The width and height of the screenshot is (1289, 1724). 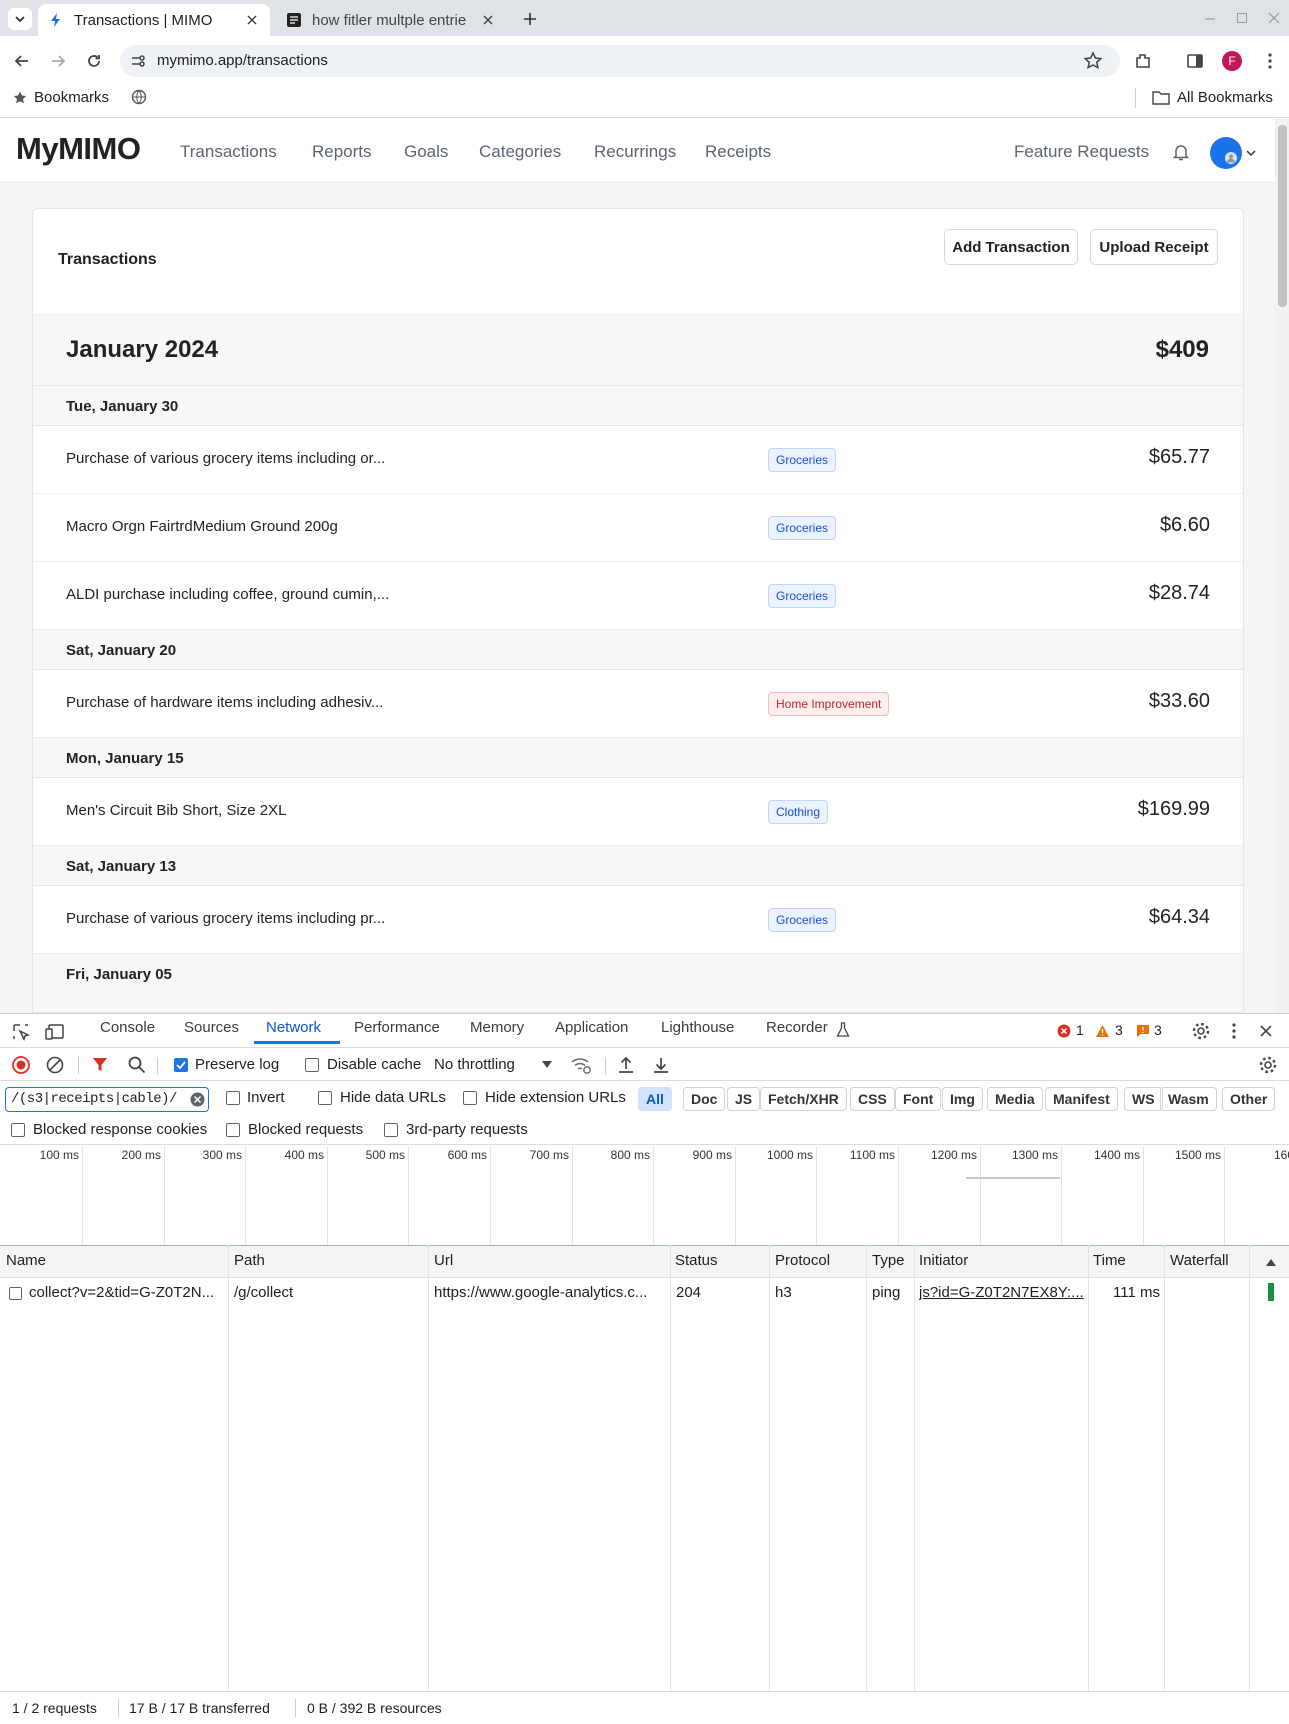 I want to click on browser-tab-transactions: Transactions | MIMO, so click(x=154, y=20).